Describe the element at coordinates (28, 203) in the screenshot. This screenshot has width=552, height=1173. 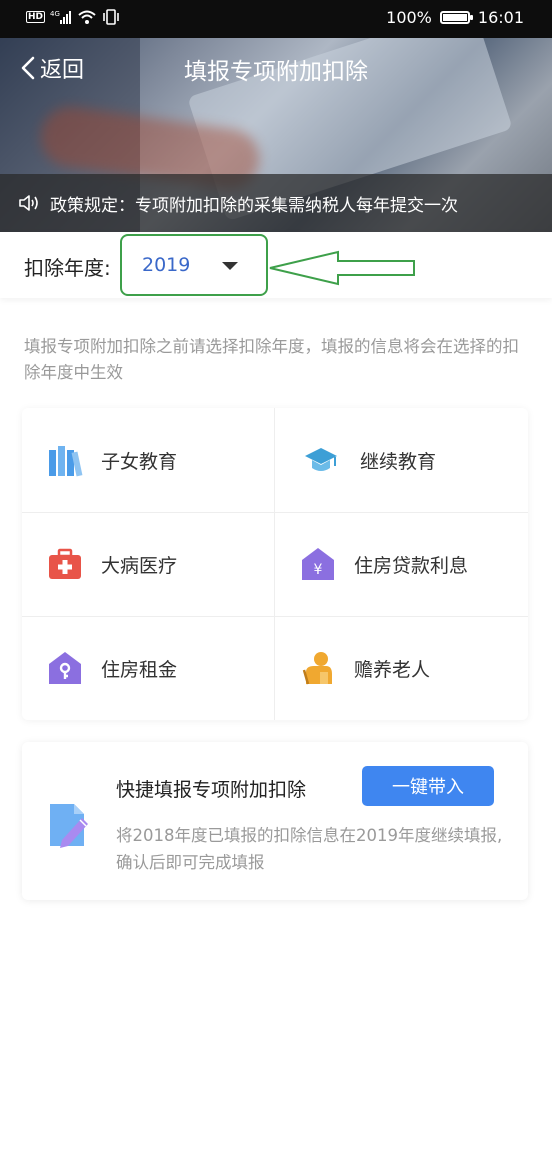
I see `speaker-icon` at that location.